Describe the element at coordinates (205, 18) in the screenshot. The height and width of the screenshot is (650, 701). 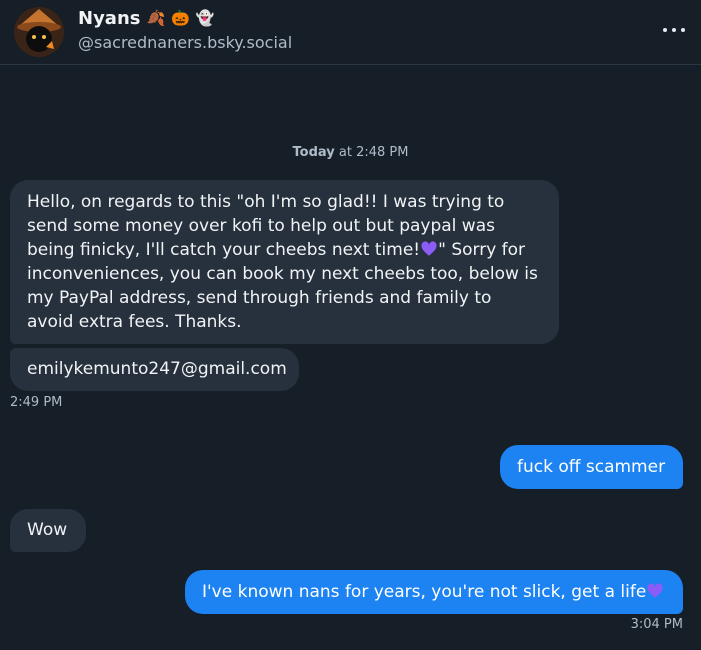
I see `ghost-emoji: 👻` at that location.